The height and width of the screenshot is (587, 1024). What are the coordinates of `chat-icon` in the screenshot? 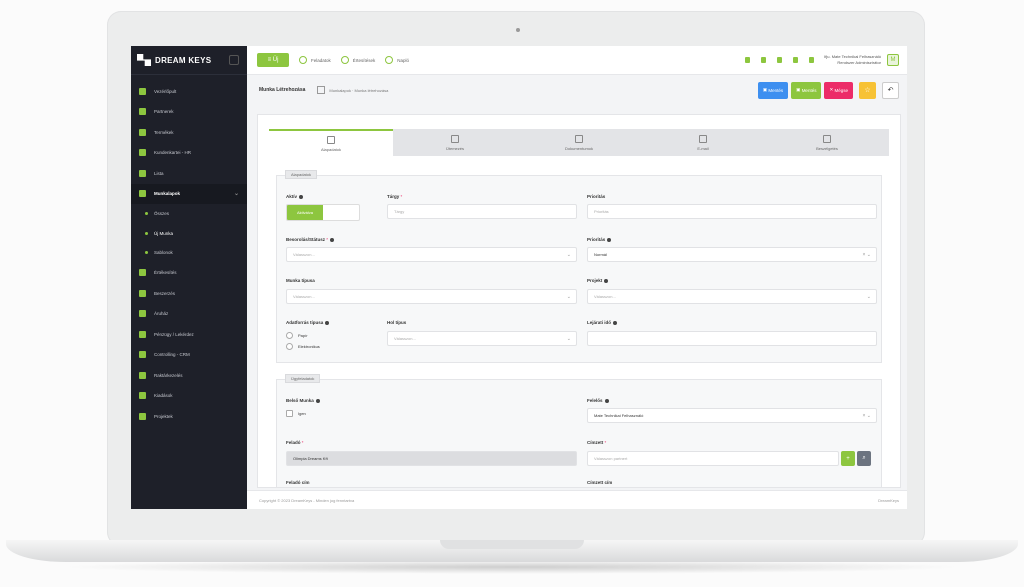 It's located at (827, 138).